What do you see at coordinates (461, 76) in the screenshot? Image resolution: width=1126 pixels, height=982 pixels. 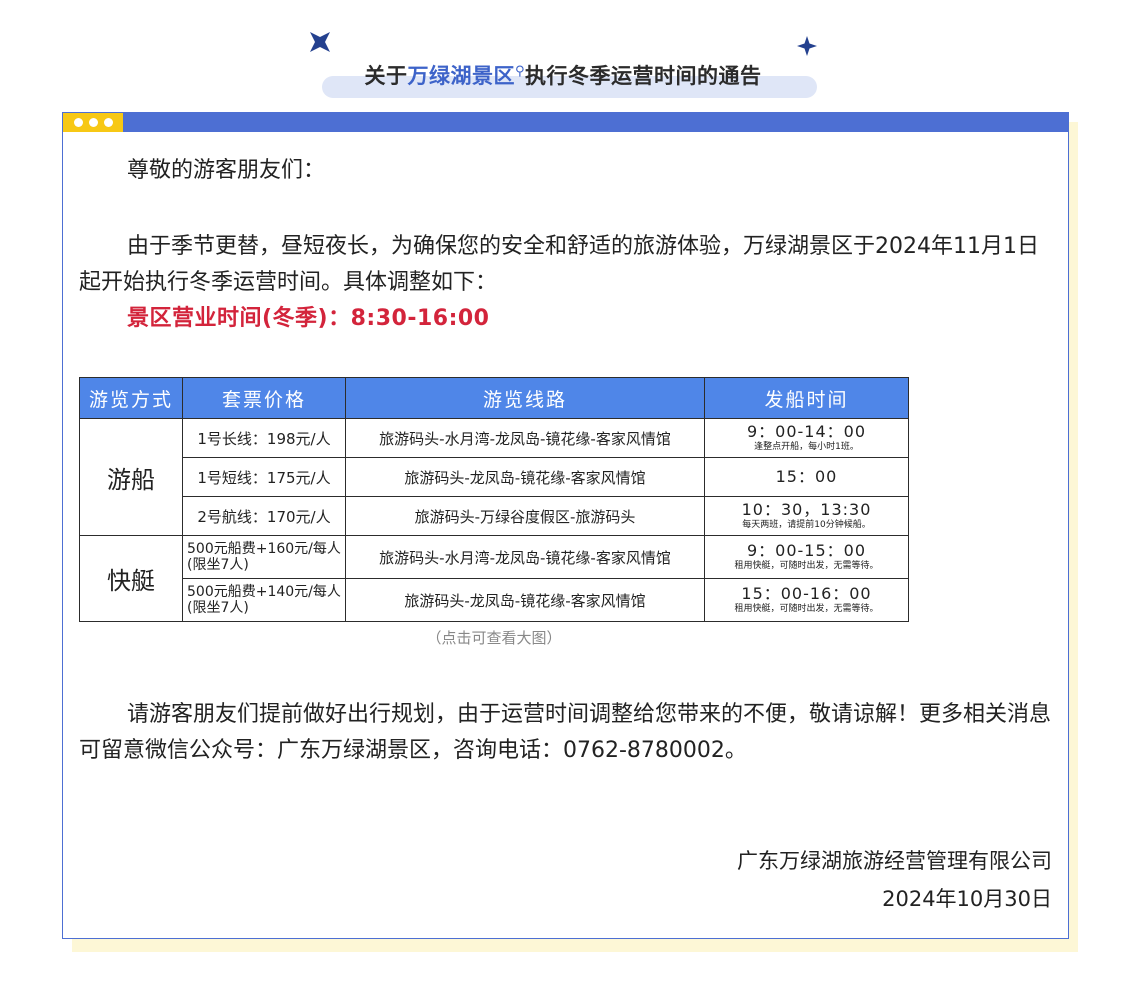 I see `title-highlight: 万绿湖景区` at bounding box center [461, 76].